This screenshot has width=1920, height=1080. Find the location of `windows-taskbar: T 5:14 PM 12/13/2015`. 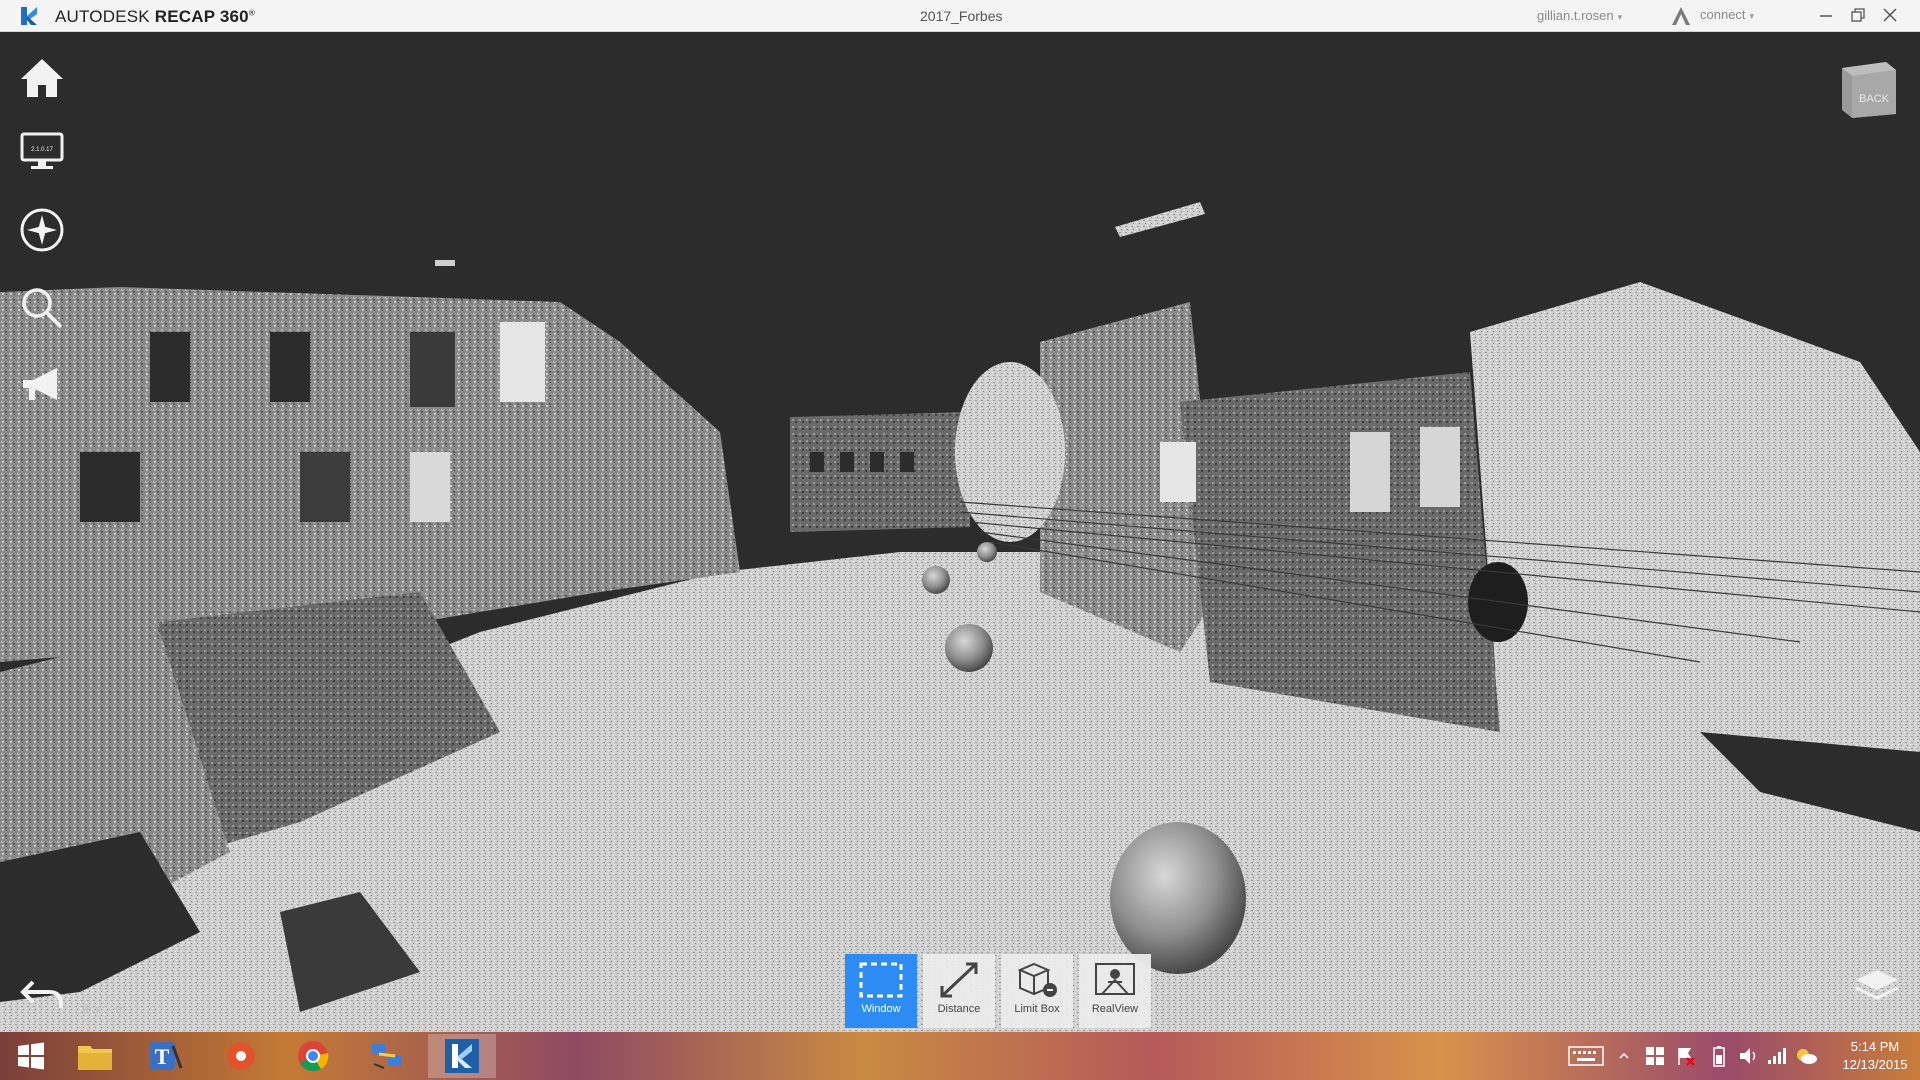

windows-taskbar: T 5:14 PM 12/13/2015 is located at coordinates (960, 1056).